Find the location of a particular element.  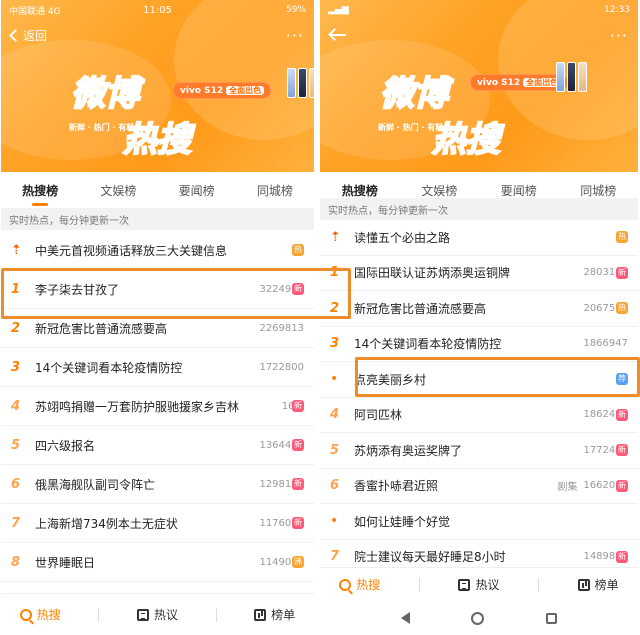

hot-search-row: • 点亮美丽乡村 荐 is located at coordinates (479, 380).